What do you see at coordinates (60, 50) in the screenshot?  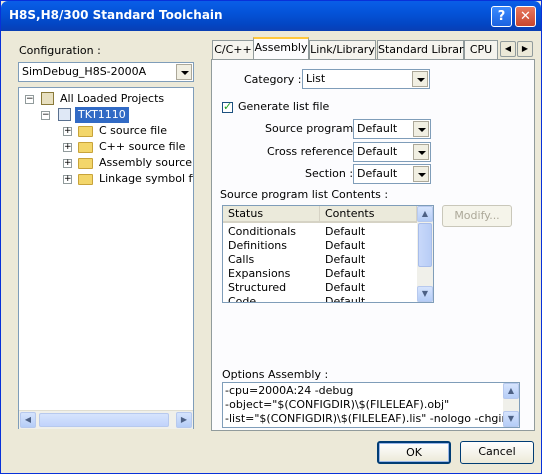 I see `configuration-label: Configuration :` at bounding box center [60, 50].